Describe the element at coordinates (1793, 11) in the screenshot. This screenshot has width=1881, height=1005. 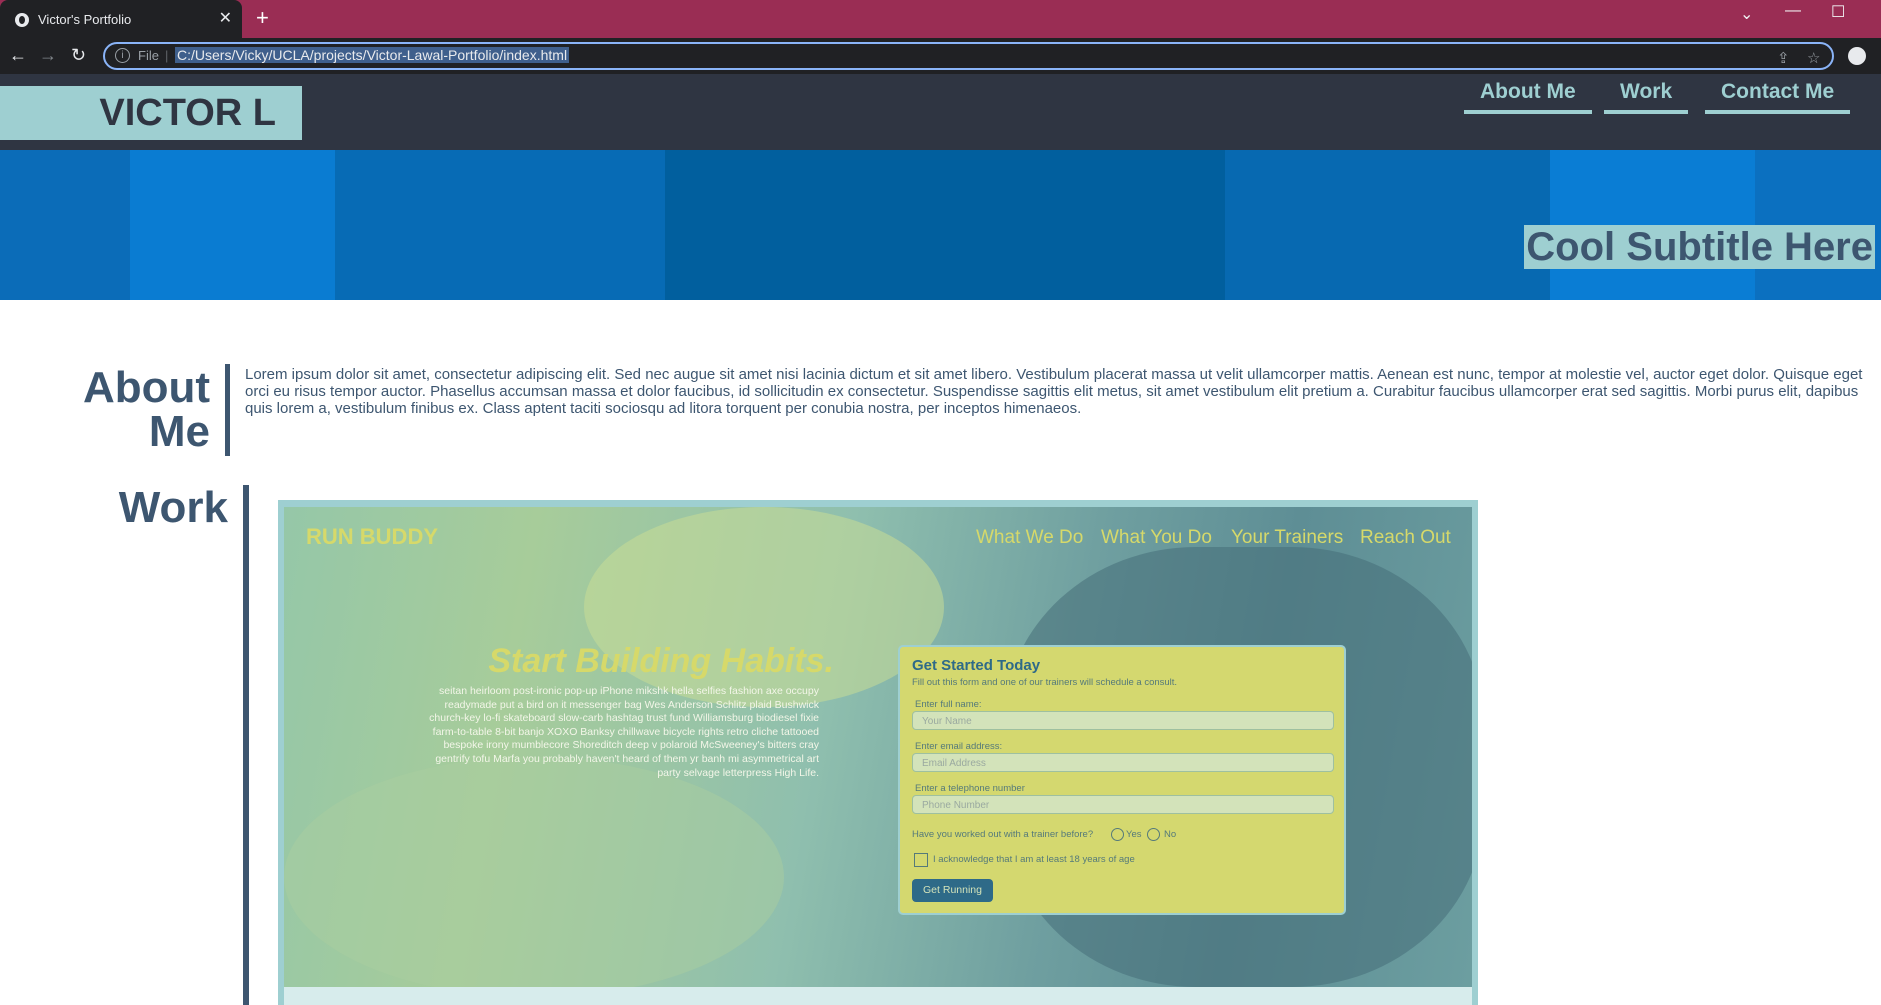
I see `minimize-button: —` at that location.